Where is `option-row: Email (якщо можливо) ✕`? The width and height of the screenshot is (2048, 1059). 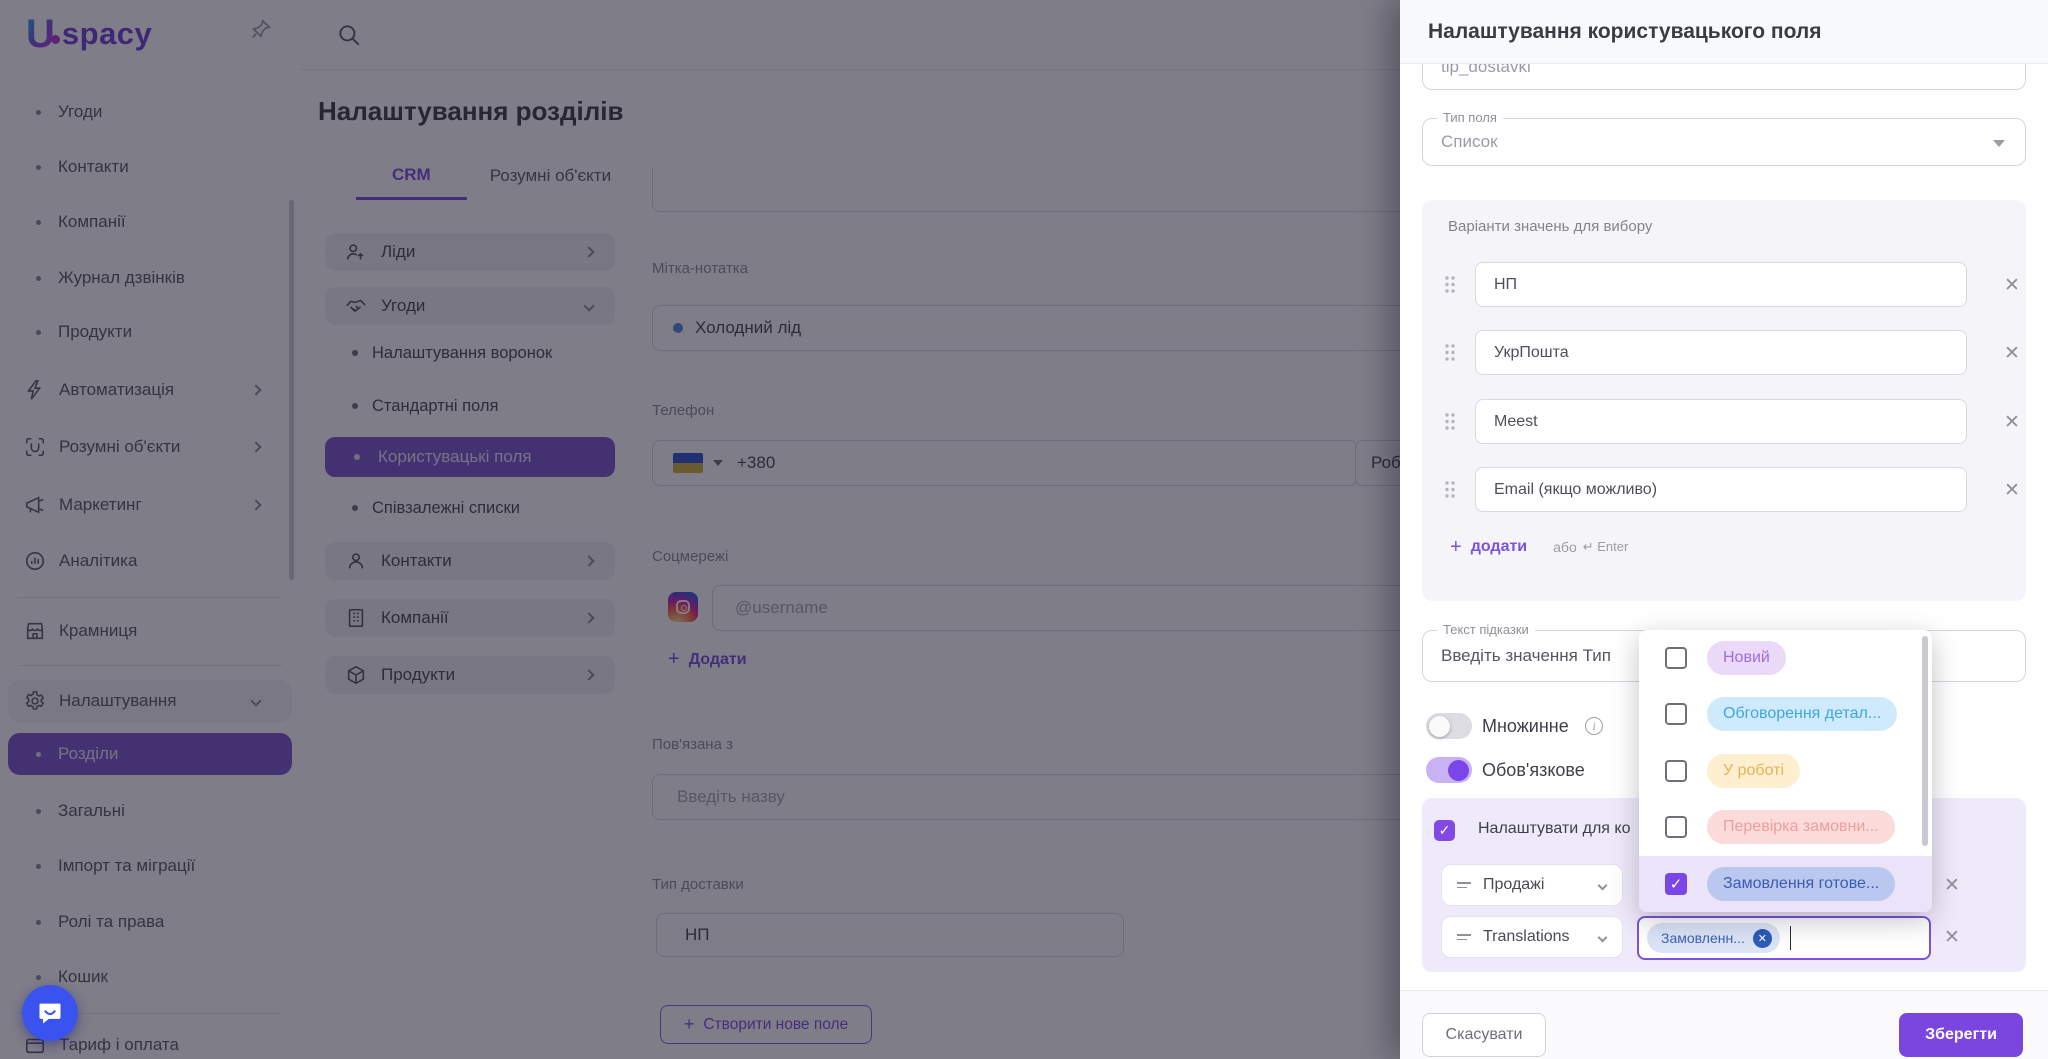
option-row: Email (якщо можливо) ✕ is located at coordinates (1724, 489).